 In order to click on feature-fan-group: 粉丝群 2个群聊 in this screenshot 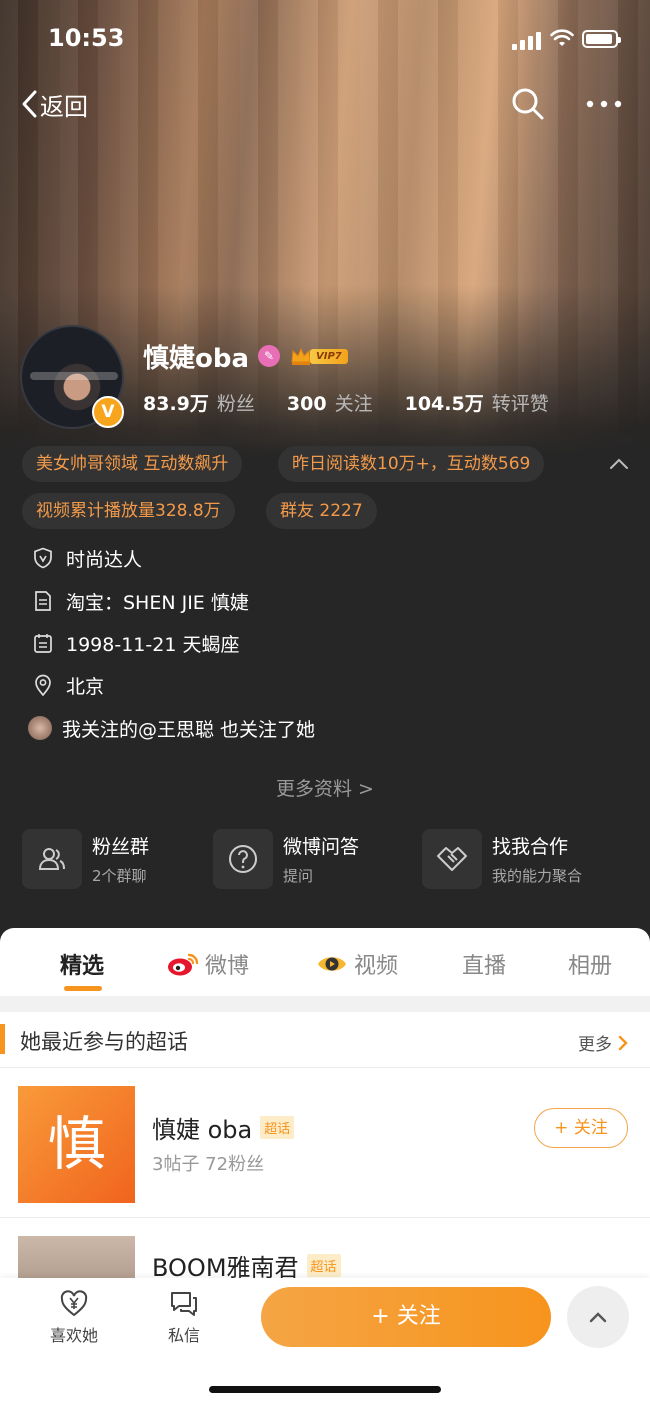, I will do `click(85, 859)`.